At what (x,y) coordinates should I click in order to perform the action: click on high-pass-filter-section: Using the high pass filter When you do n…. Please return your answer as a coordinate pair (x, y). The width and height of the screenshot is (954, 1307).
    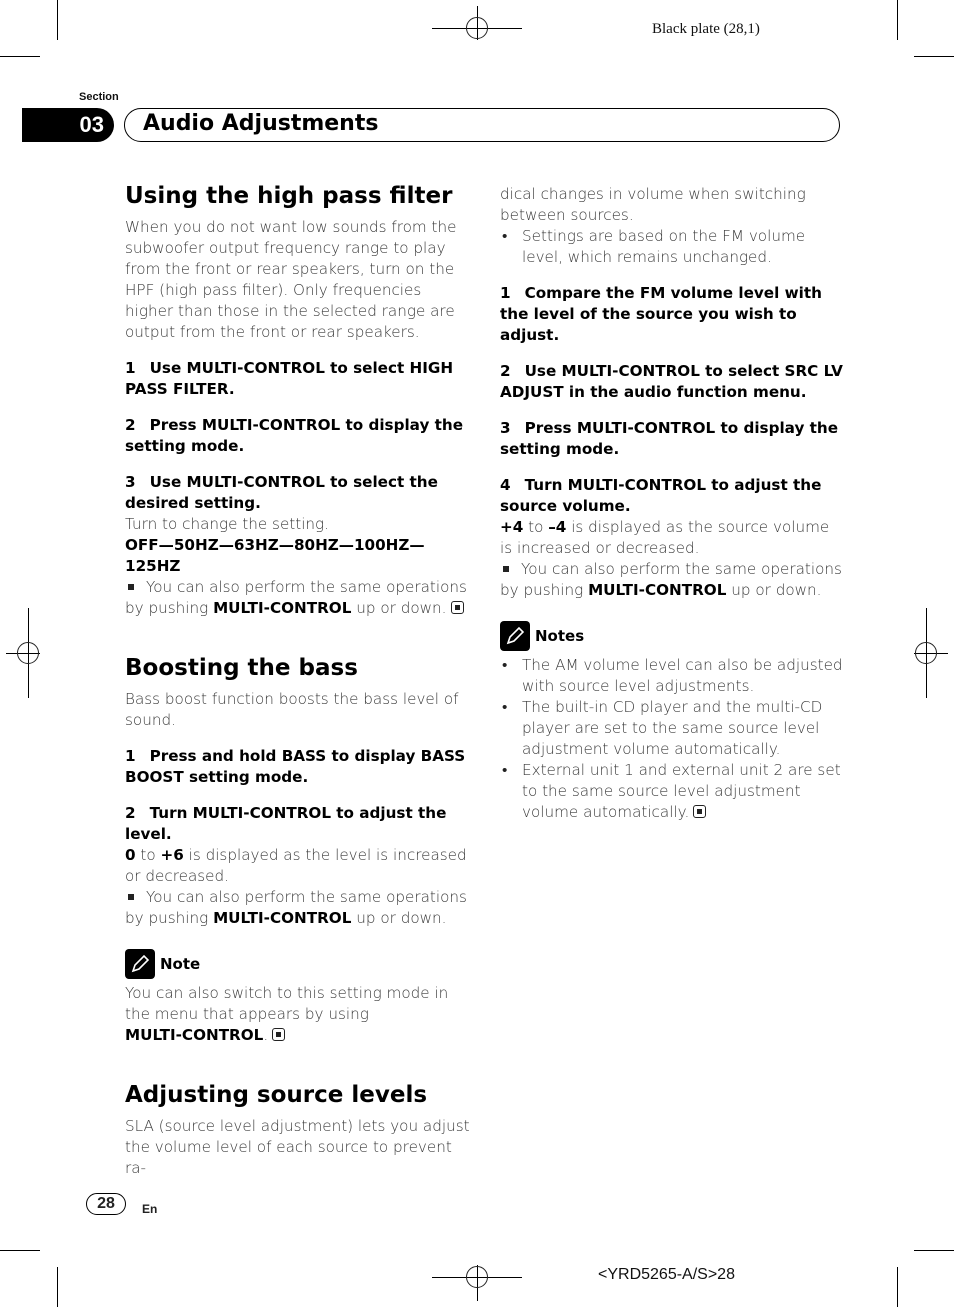
    Looking at the image, I should click on (297, 400).